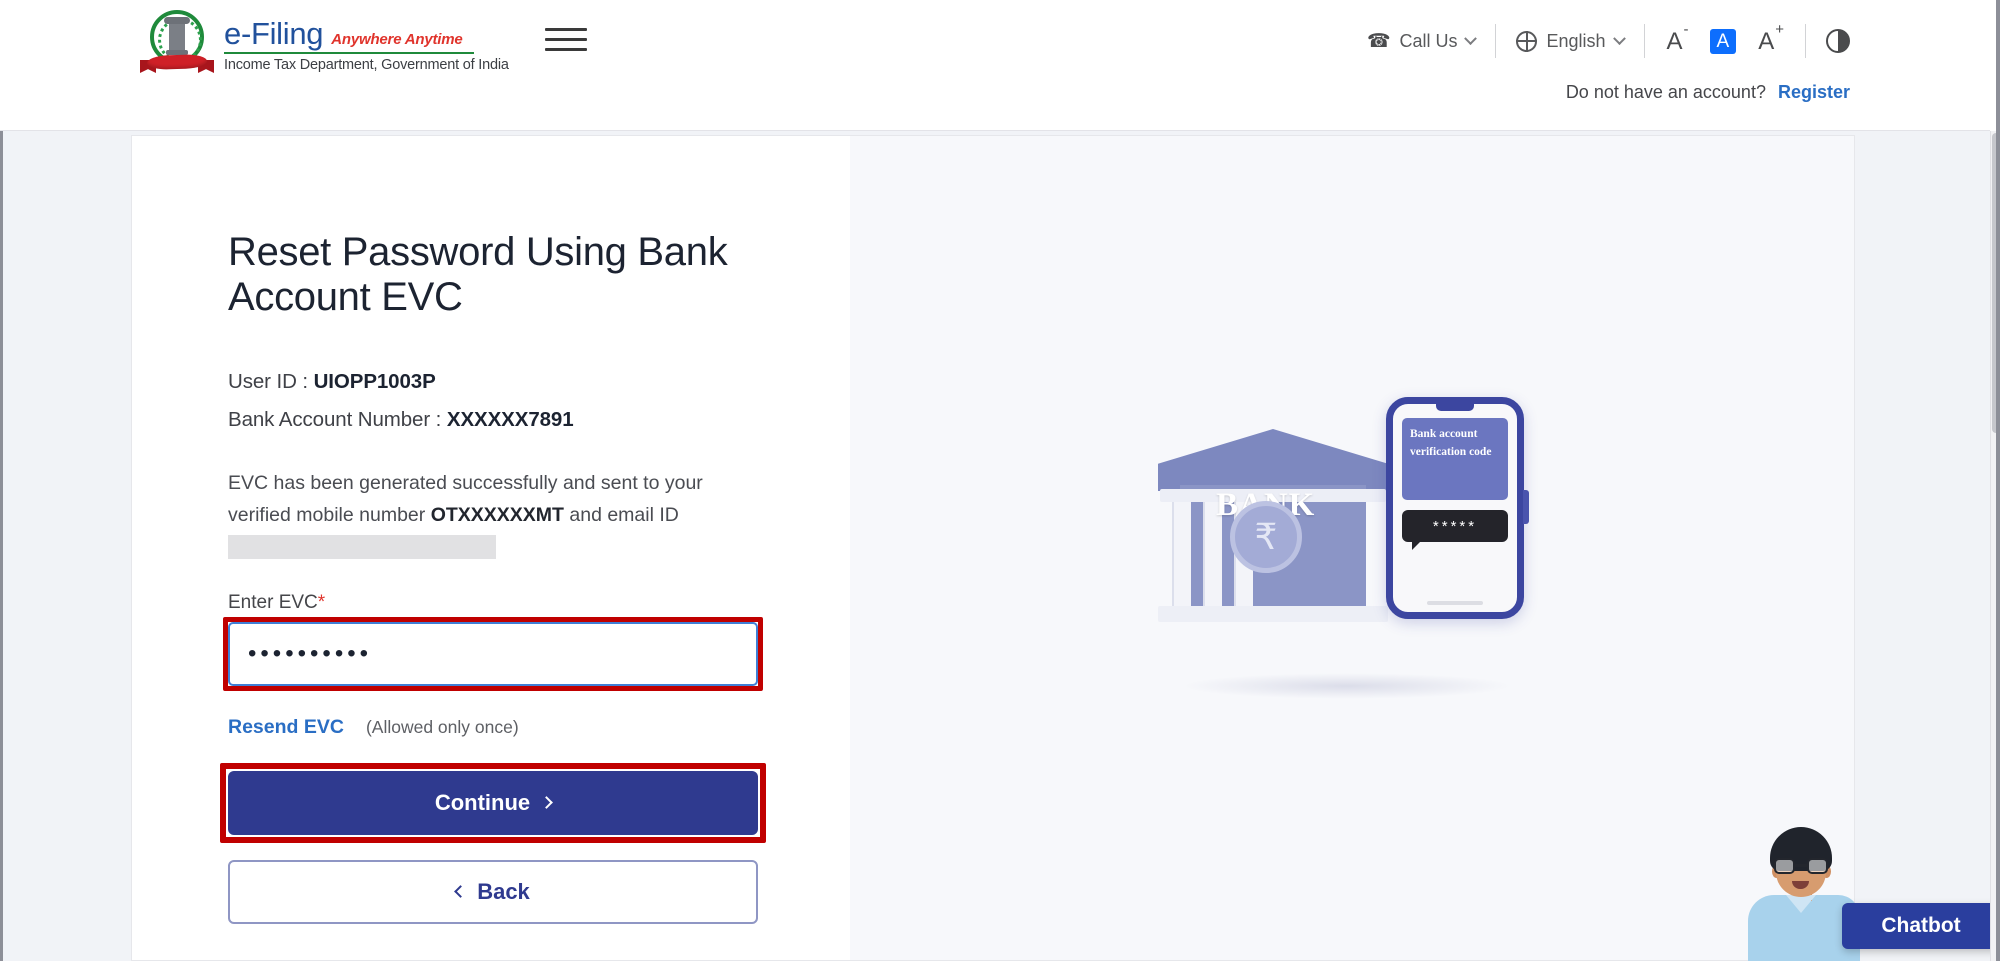 This screenshot has width=2000, height=961. Describe the element at coordinates (1457, 508) in the screenshot. I see `smartphone-icon: Bank account verification code *****` at that location.